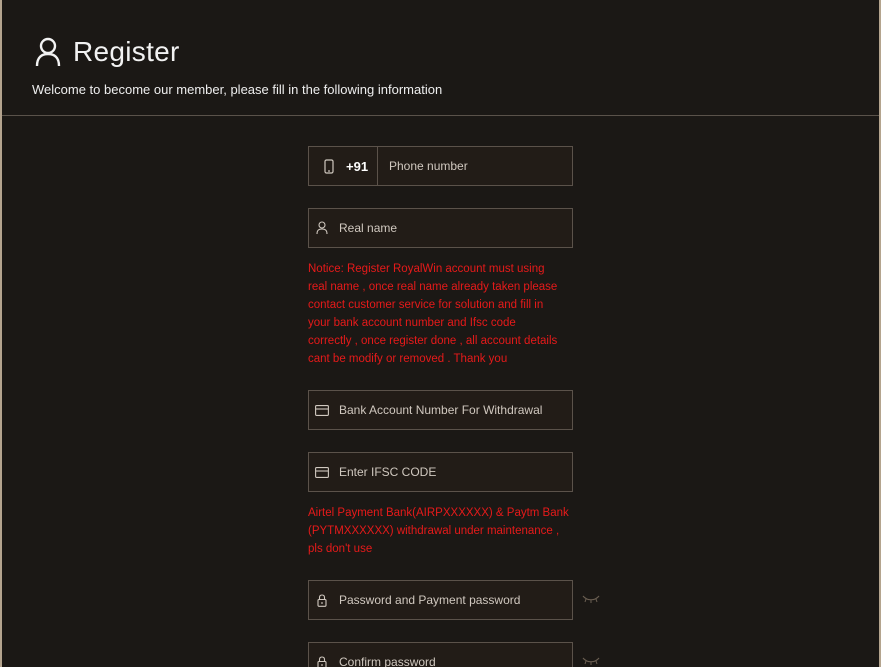 The image size is (881, 667). I want to click on ifsc-input: Enter IFSC CODE, so click(387, 472).